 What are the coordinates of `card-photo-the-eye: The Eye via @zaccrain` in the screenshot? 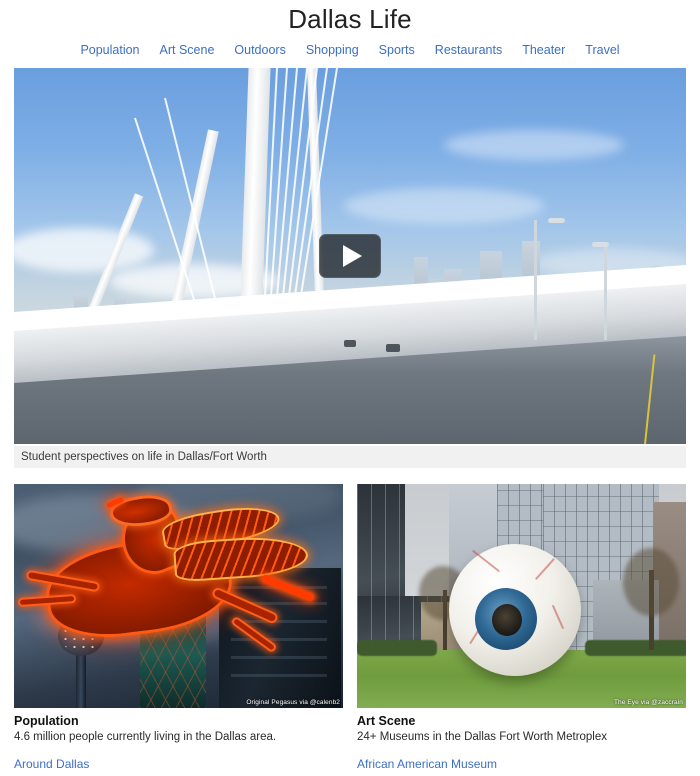 It's located at (521, 596).